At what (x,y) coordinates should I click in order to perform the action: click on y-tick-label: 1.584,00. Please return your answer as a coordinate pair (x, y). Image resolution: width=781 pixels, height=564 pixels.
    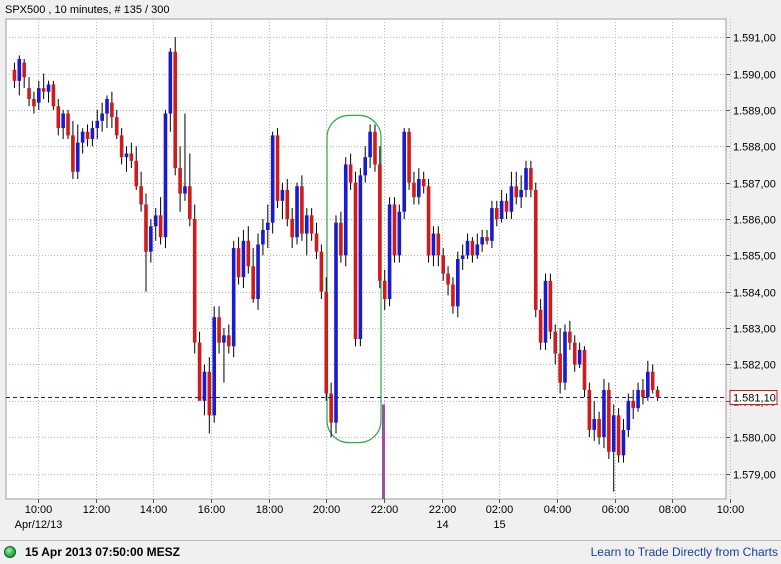
    Looking at the image, I should click on (754, 294).